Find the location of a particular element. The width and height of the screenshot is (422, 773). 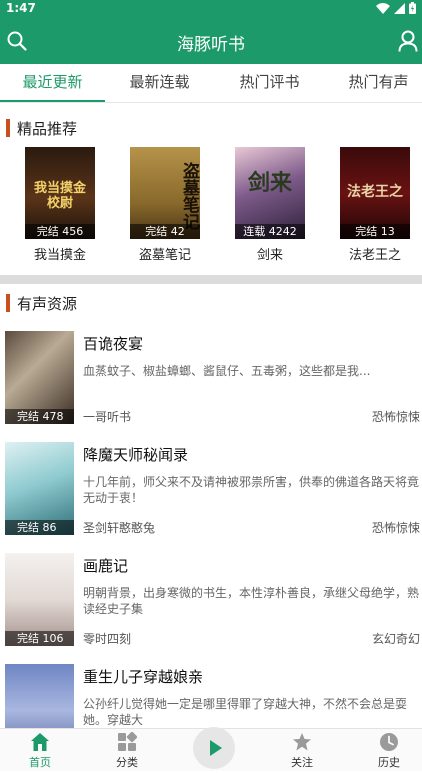

book-status-badge: 完结 456 is located at coordinates (60, 231).